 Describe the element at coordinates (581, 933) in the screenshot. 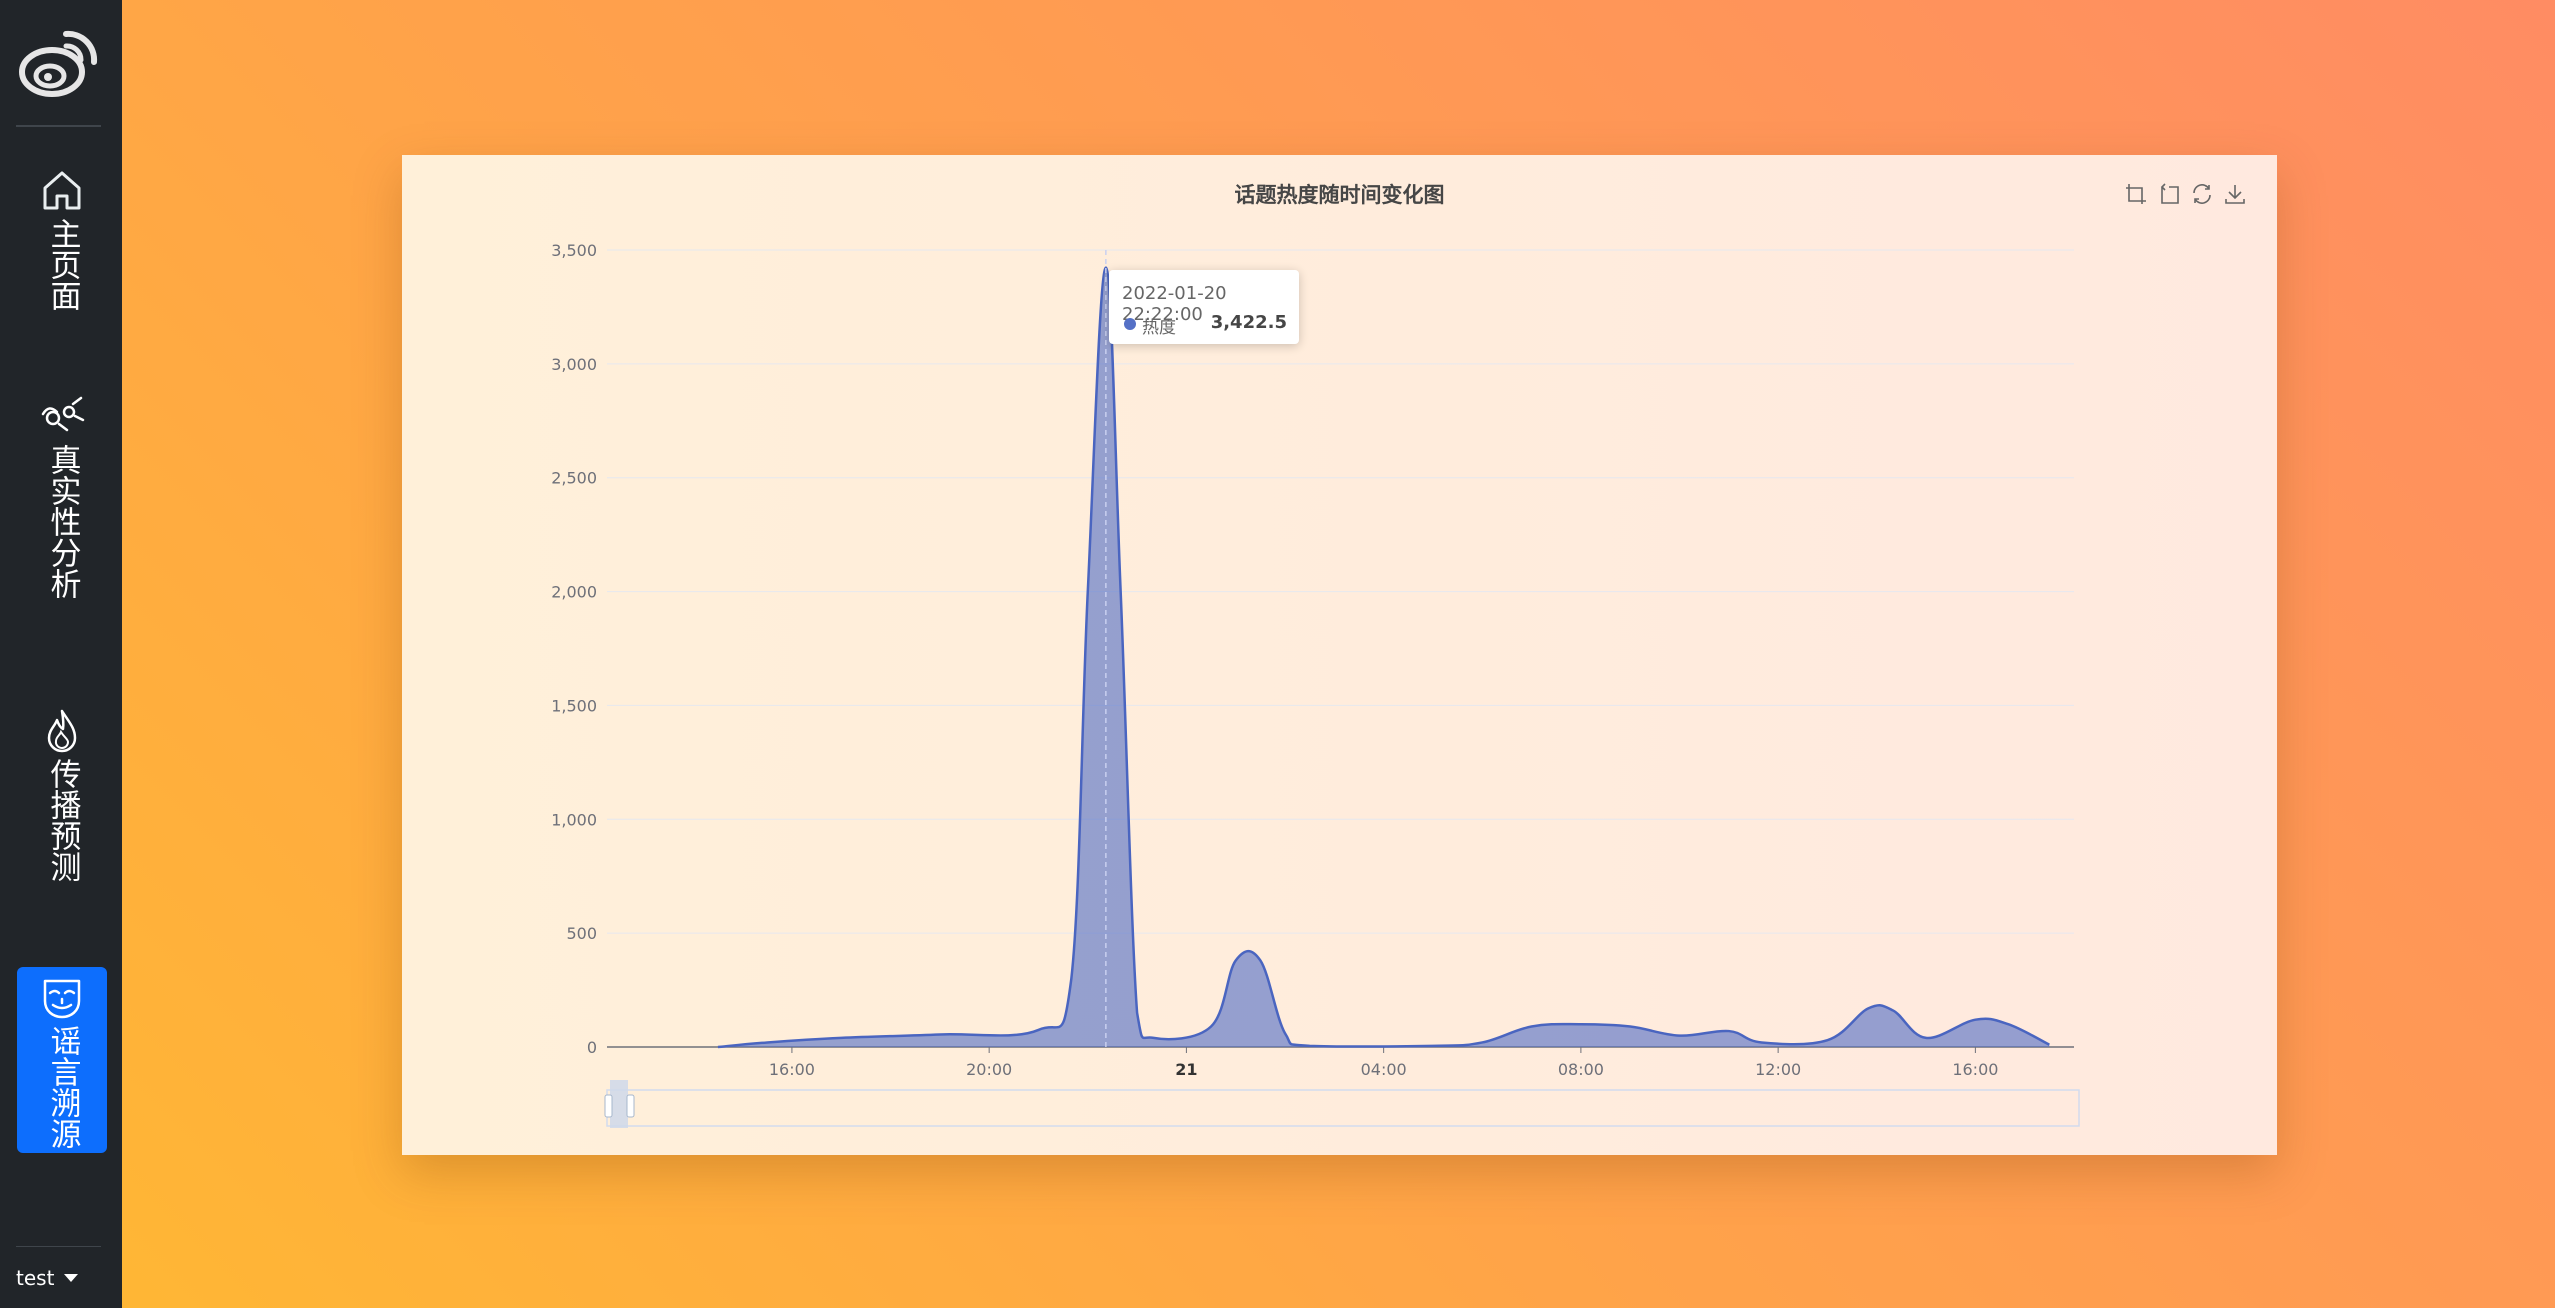

I see `y-tick-label: 500` at that location.